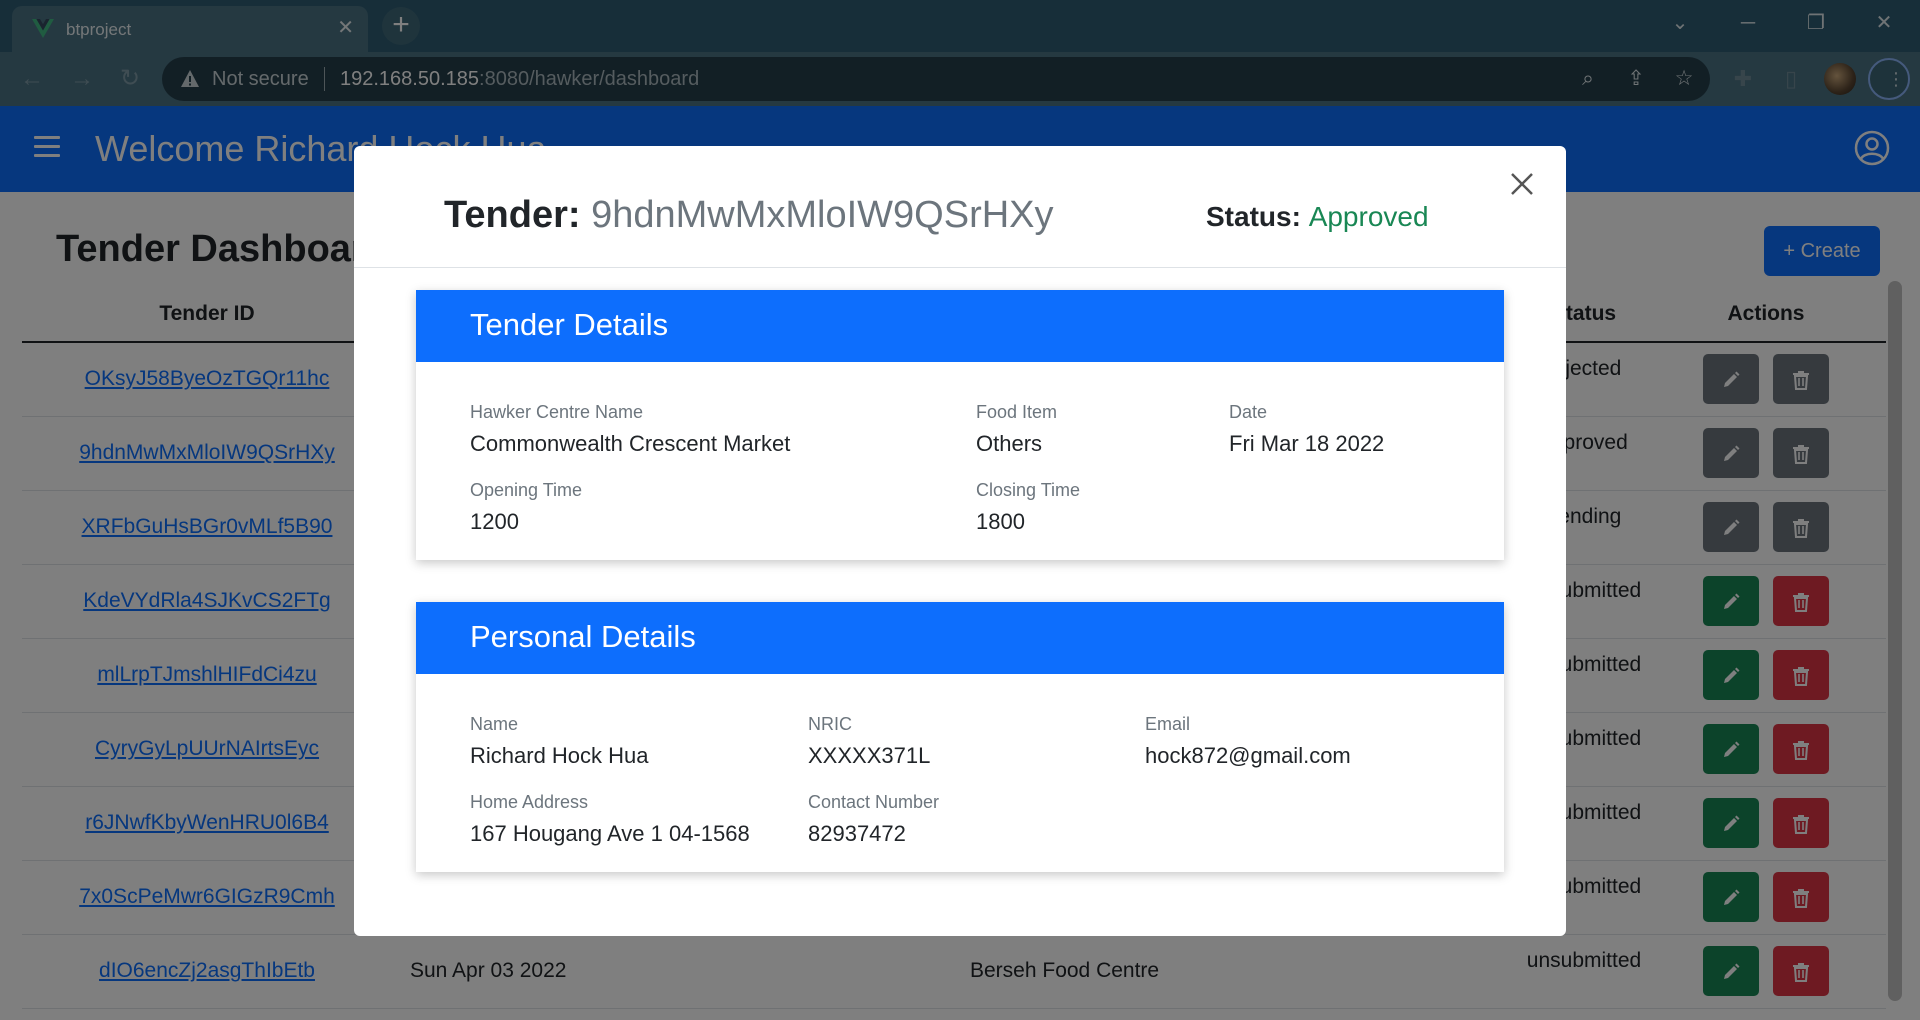  What do you see at coordinates (1000, 521) in the screenshot?
I see `closing-time-value: 1800` at bounding box center [1000, 521].